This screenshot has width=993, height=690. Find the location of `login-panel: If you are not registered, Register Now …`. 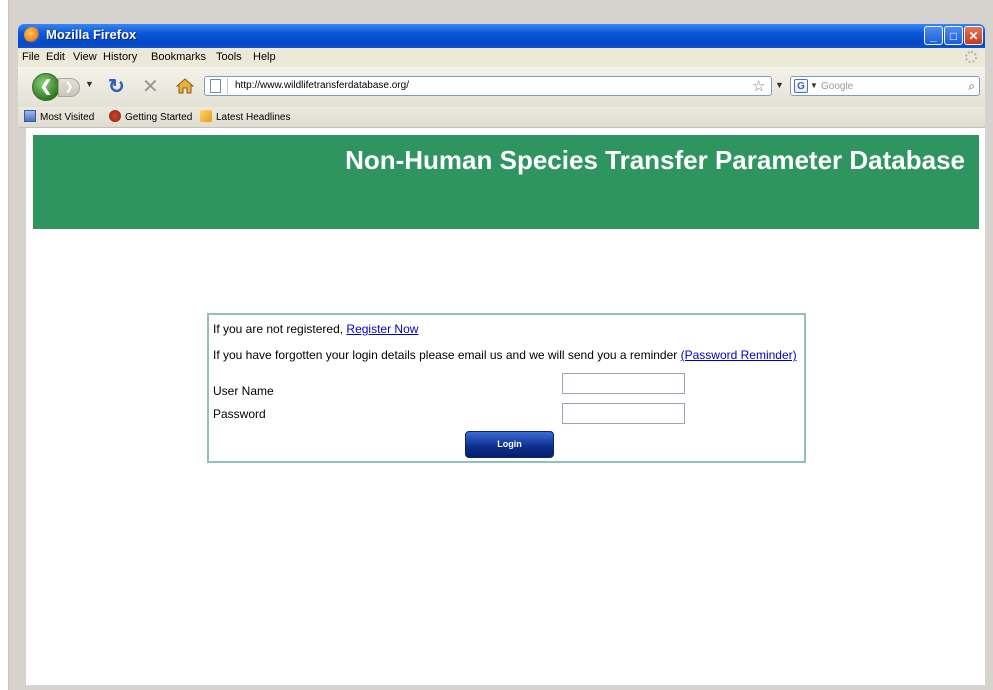

login-panel: If you are not registered, Register Now … is located at coordinates (506, 388).